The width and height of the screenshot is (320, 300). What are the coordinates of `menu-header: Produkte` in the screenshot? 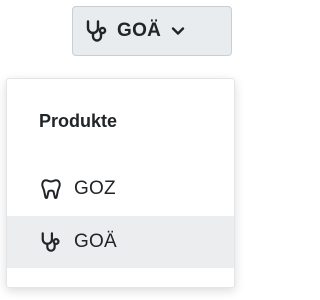 It's located at (78, 121).